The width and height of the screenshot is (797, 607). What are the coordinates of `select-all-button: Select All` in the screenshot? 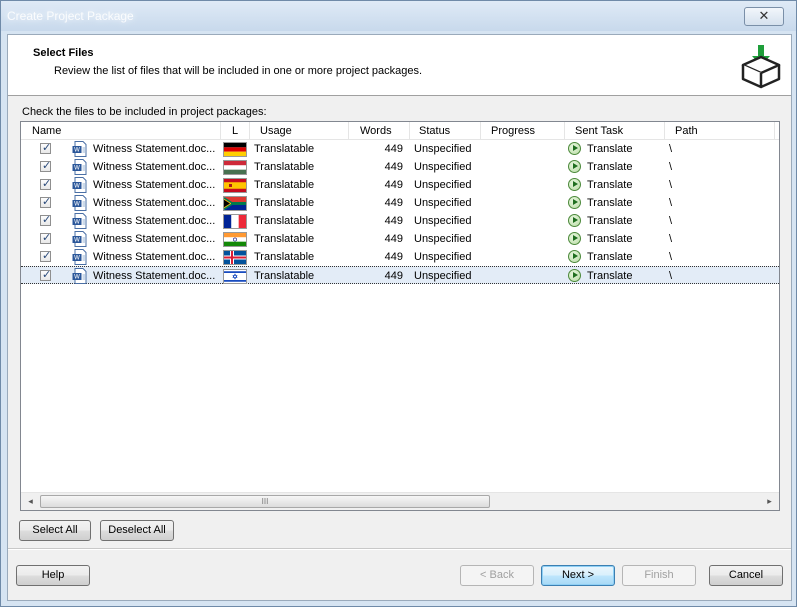 It's located at (55, 530).